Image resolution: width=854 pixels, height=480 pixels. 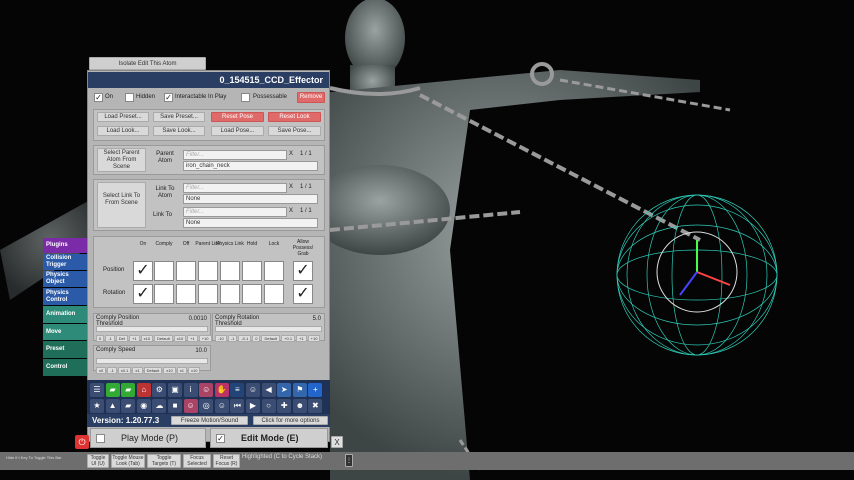 What do you see at coordinates (175, 390) in the screenshot?
I see `cube-icon: ▣` at bounding box center [175, 390].